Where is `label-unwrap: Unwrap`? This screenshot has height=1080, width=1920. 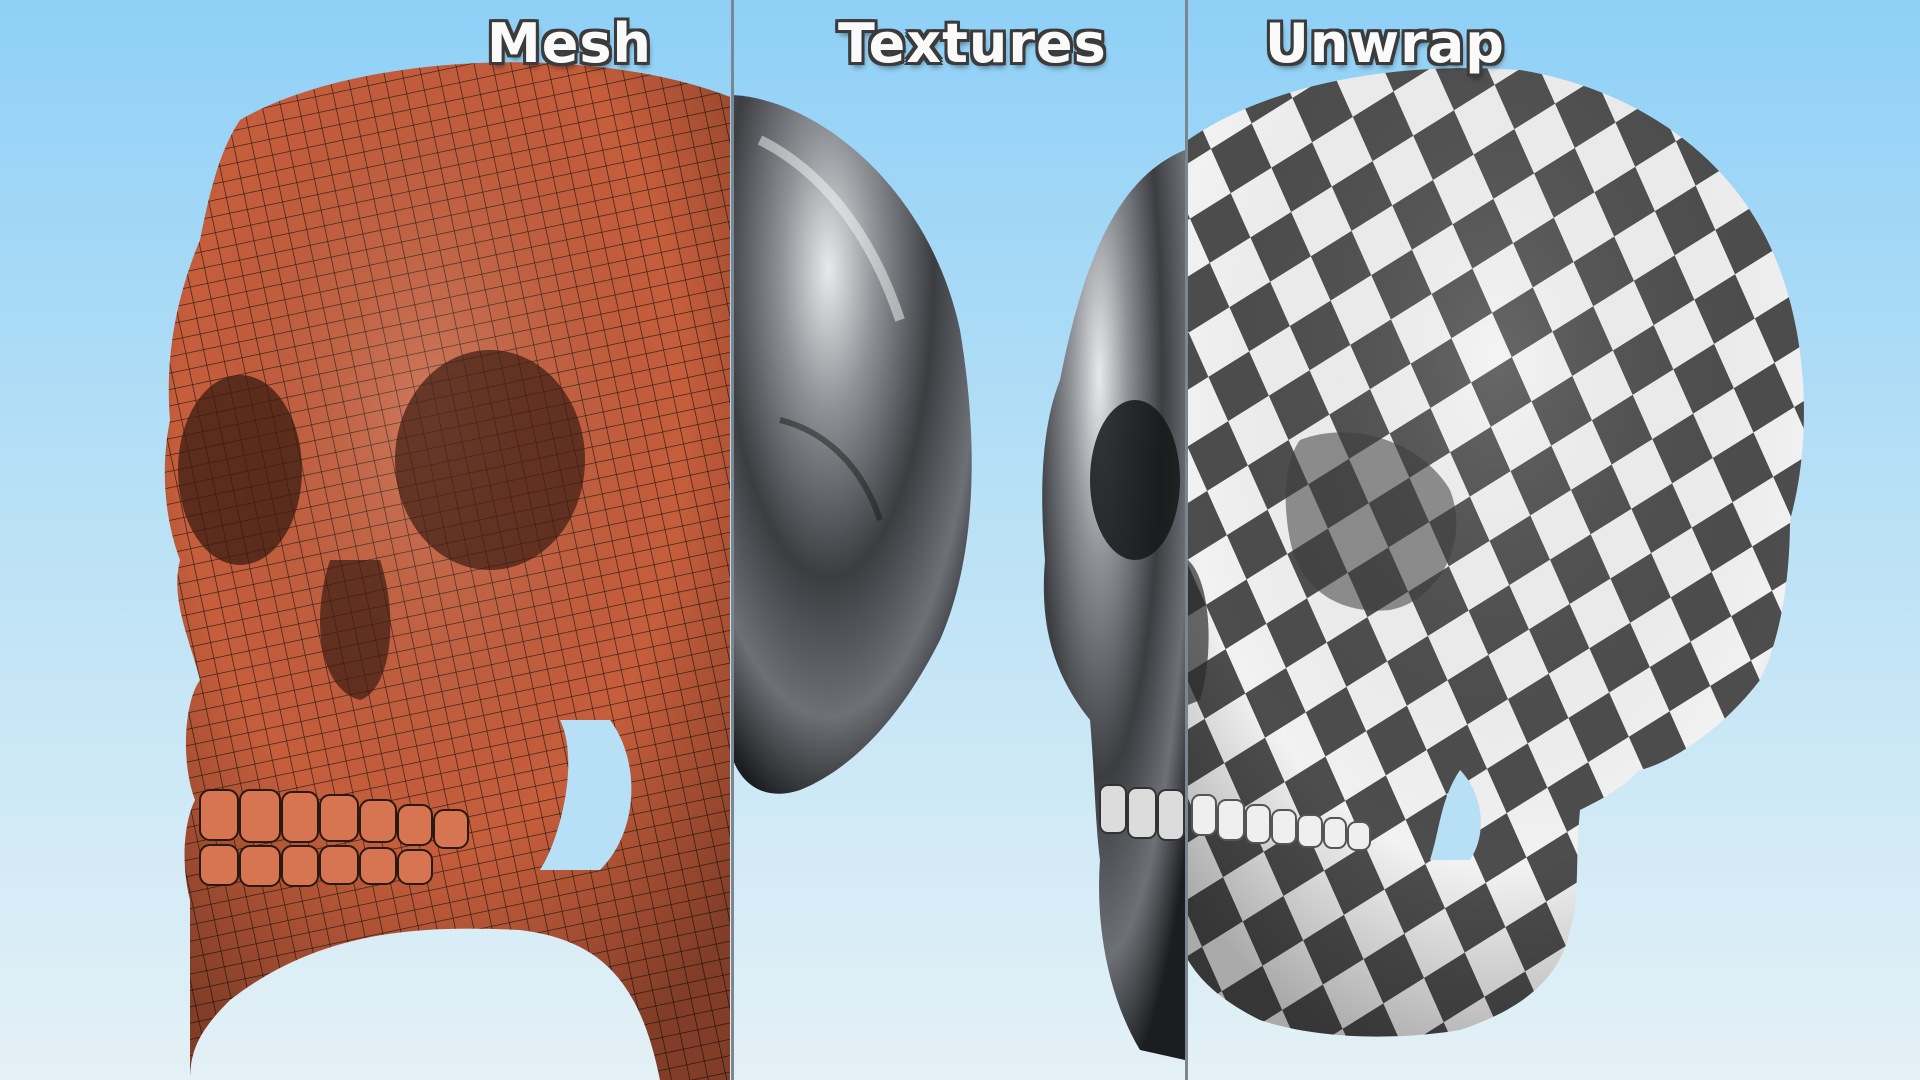 label-unwrap: Unwrap is located at coordinates (1385, 43).